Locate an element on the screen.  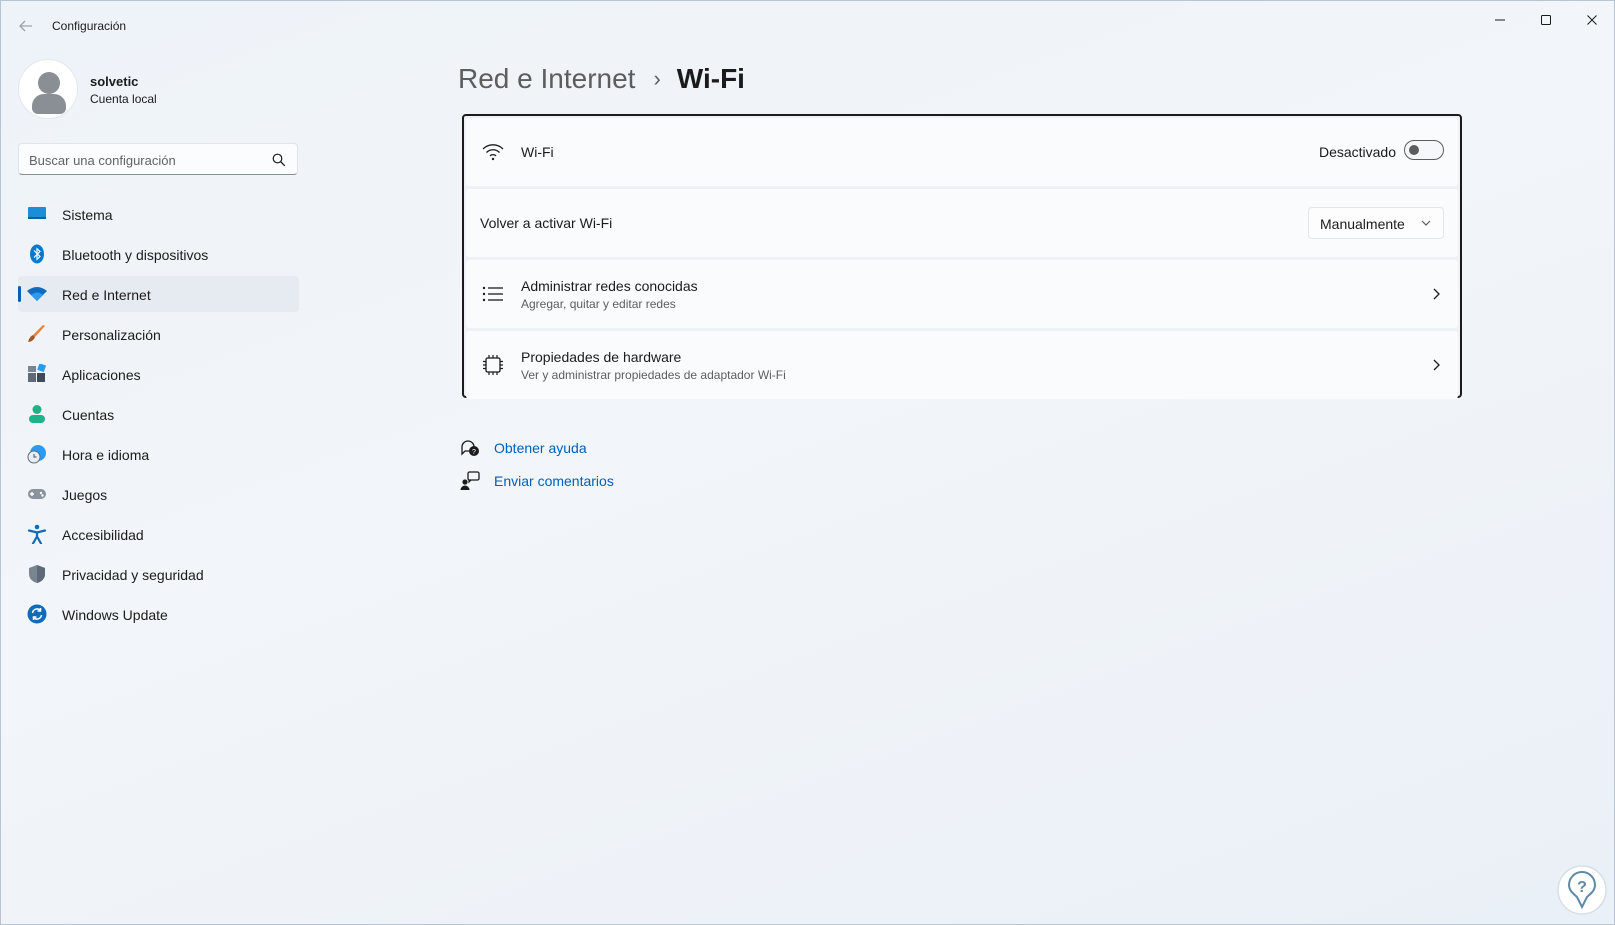
help-link: ? Obtener ayuda is located at coordinates (523, 448).